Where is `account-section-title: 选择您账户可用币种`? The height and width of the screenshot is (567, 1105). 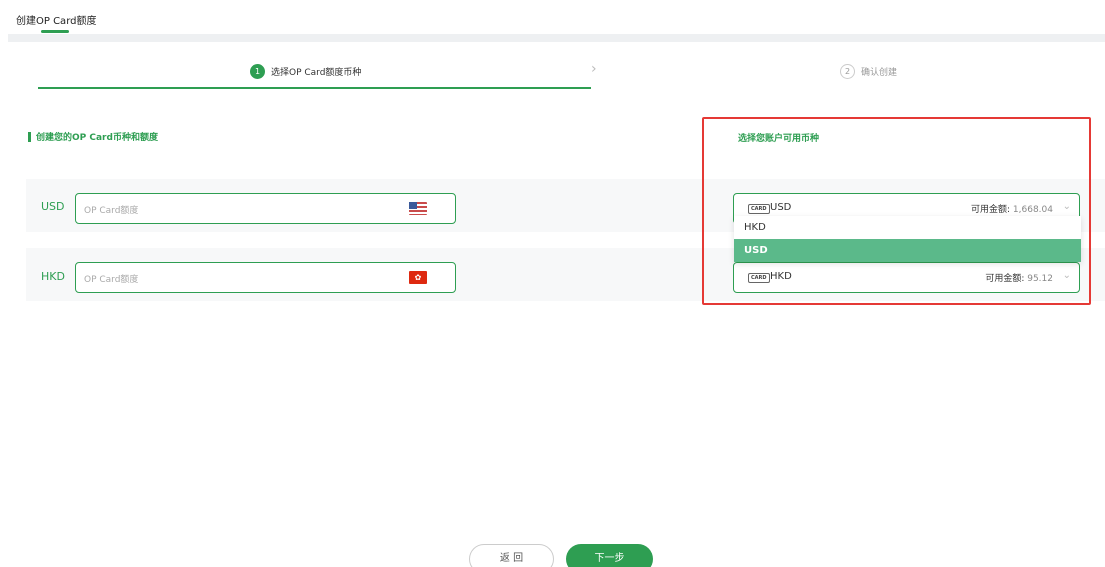 account-section-title: 选择您账户可用币种 is located at coordinates (779, 139).